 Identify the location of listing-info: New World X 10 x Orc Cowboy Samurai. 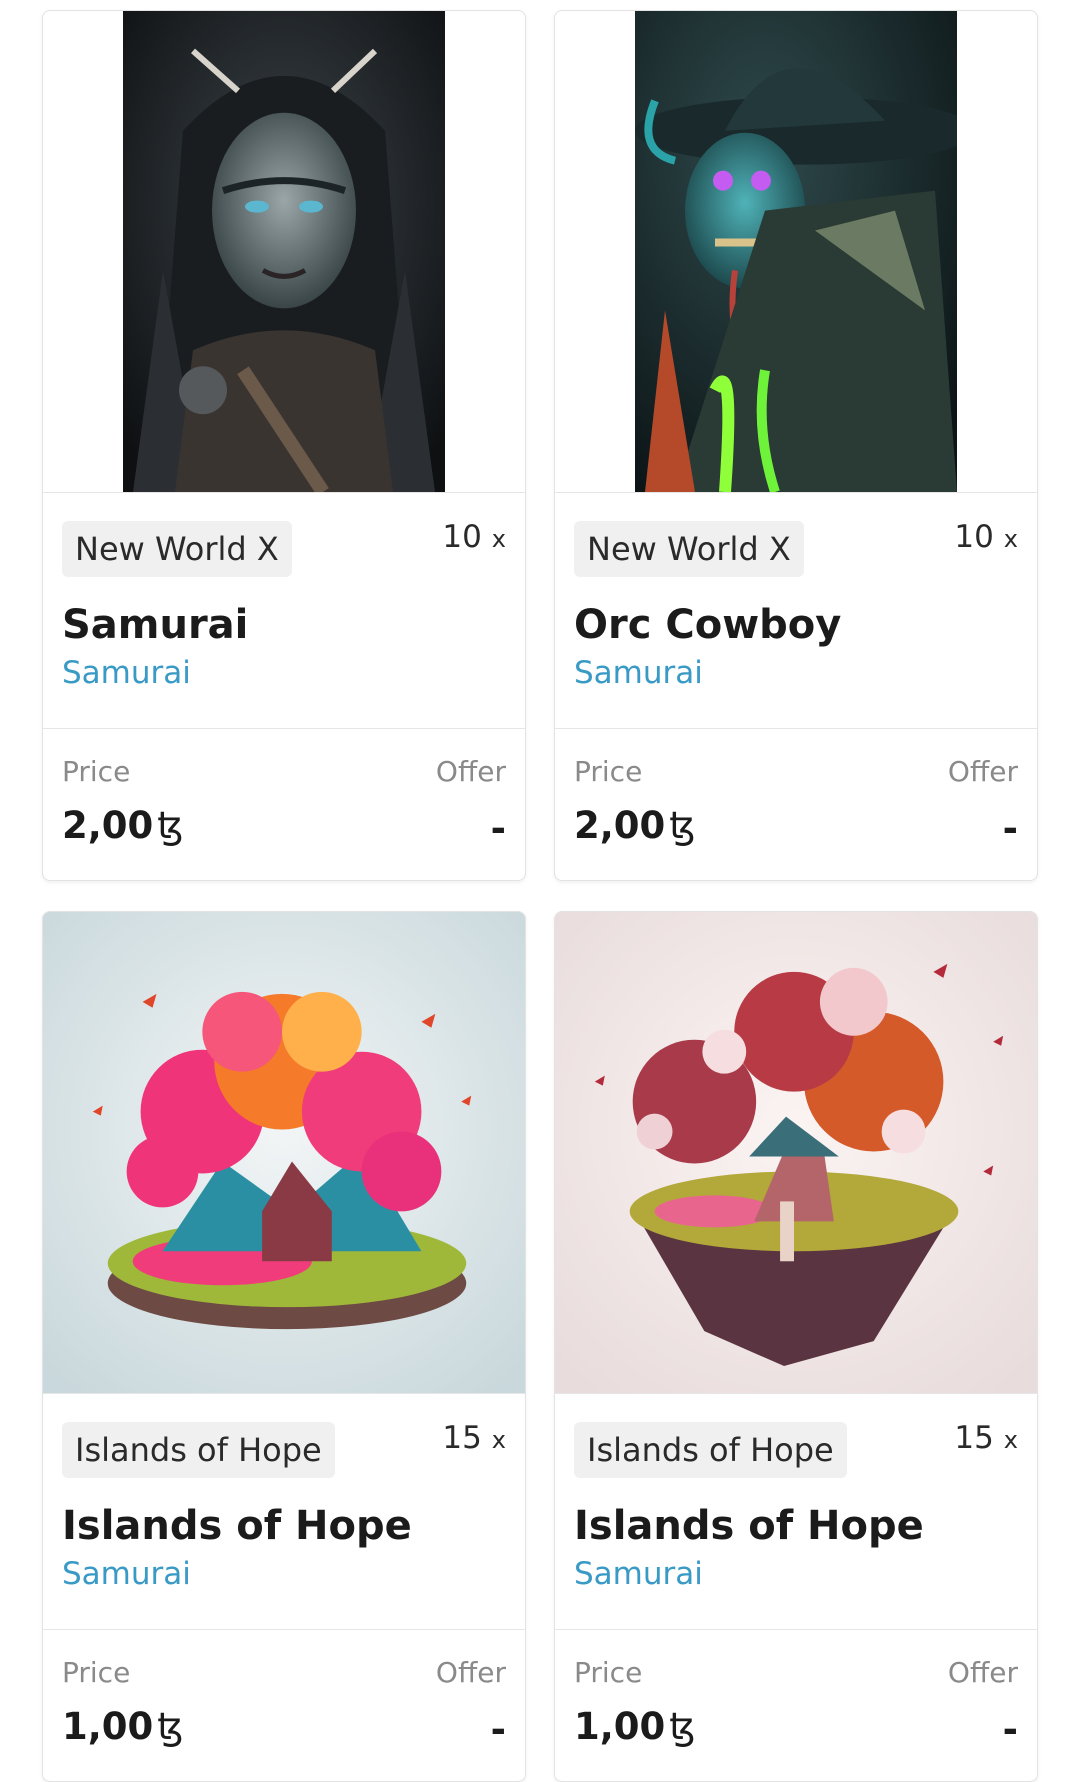
(796, 611).